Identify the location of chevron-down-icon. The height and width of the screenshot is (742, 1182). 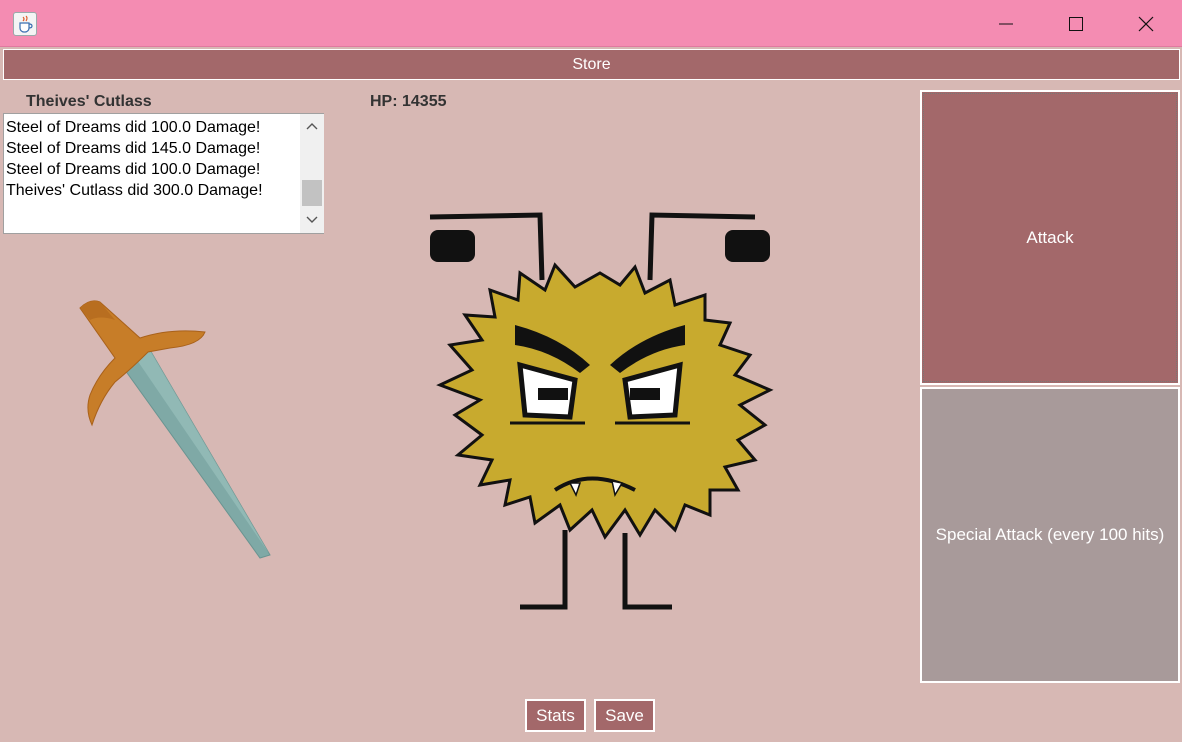
(312, 219).